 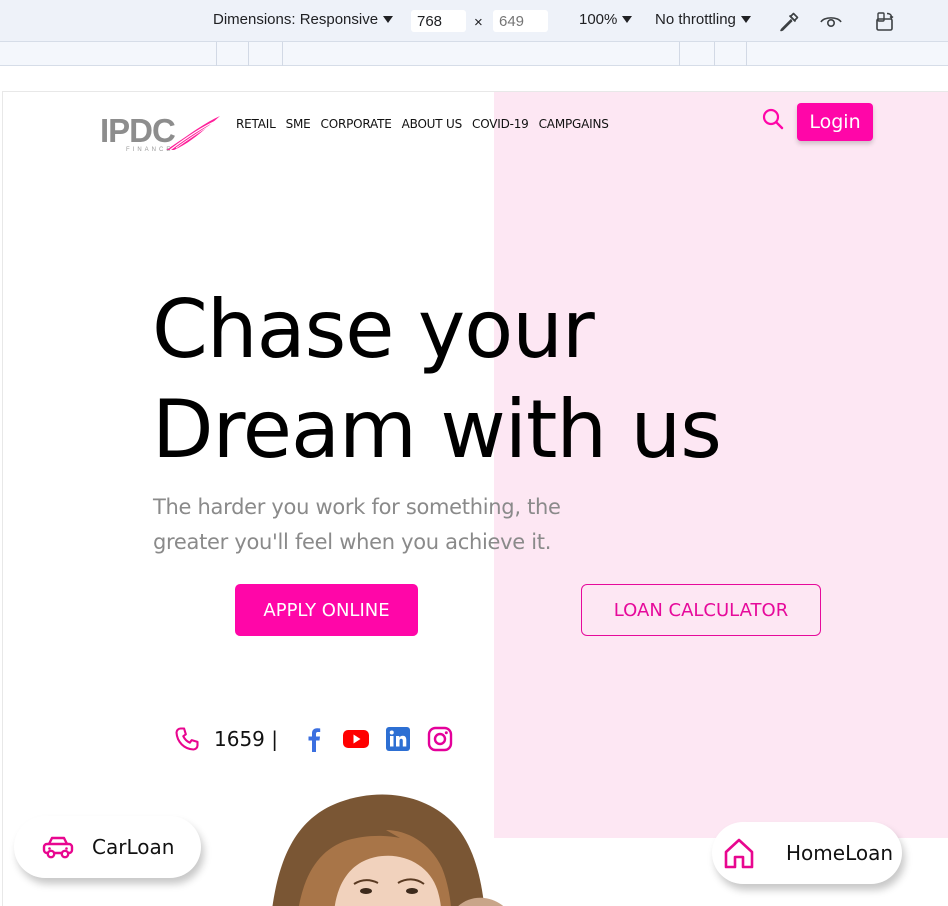 I want to click on height-input, so click(x=520, y=21).